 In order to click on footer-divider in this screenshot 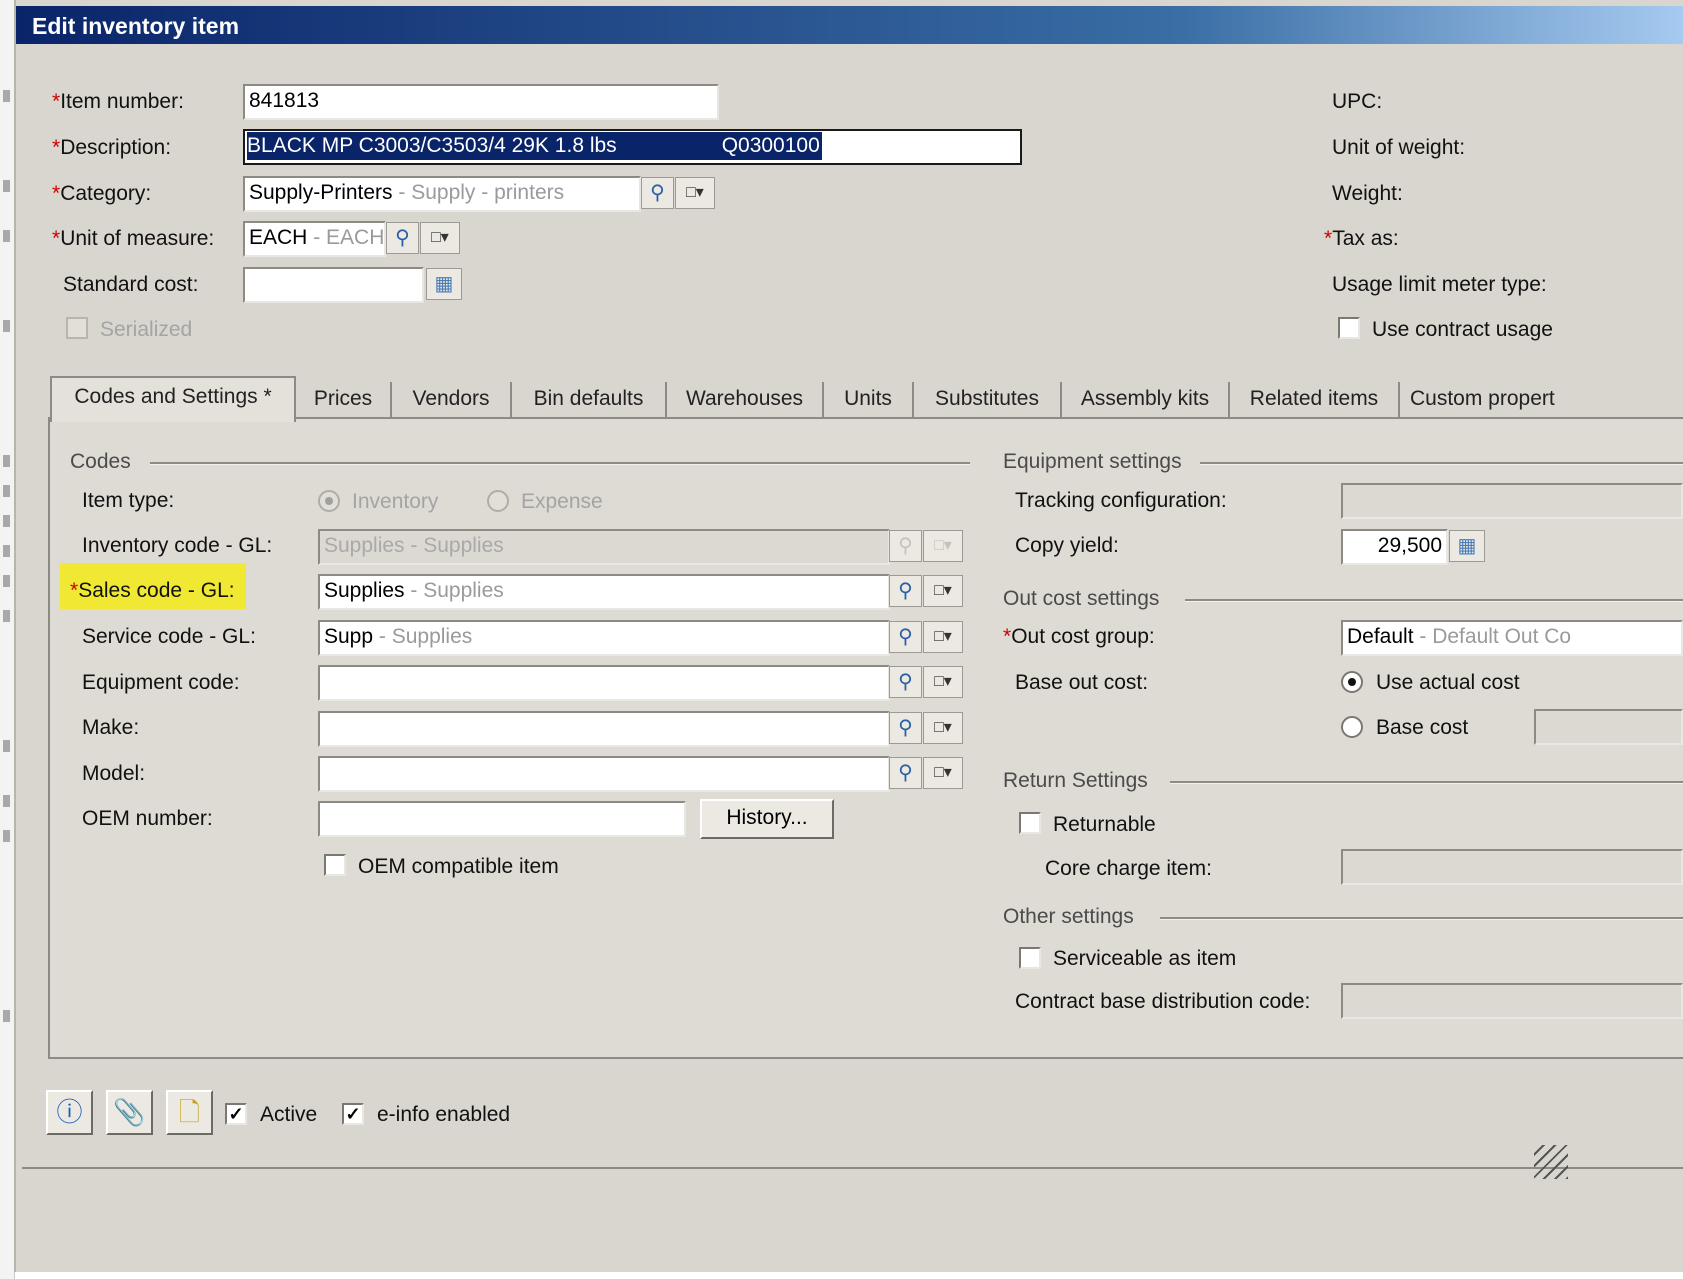, I will do `click(852, 1168)`.